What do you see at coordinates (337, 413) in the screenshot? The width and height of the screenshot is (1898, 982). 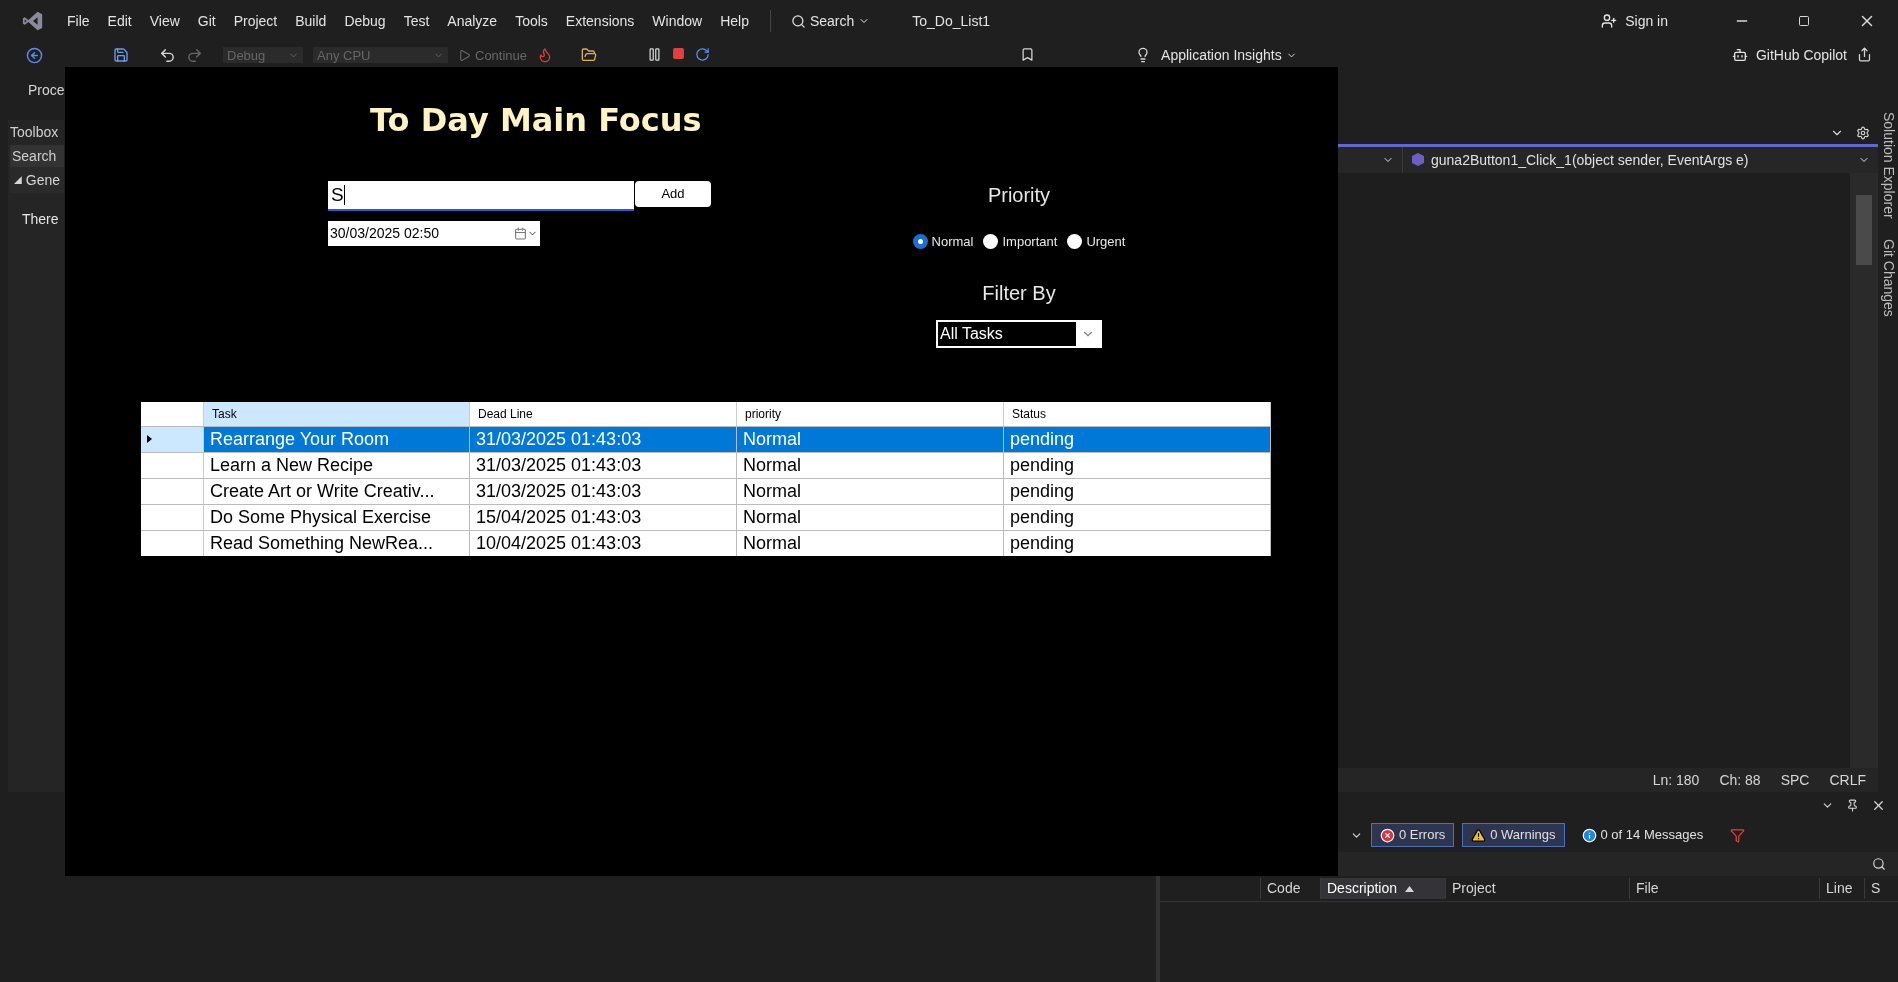 I see `column-header: Task` at bounding box center [337, 413].